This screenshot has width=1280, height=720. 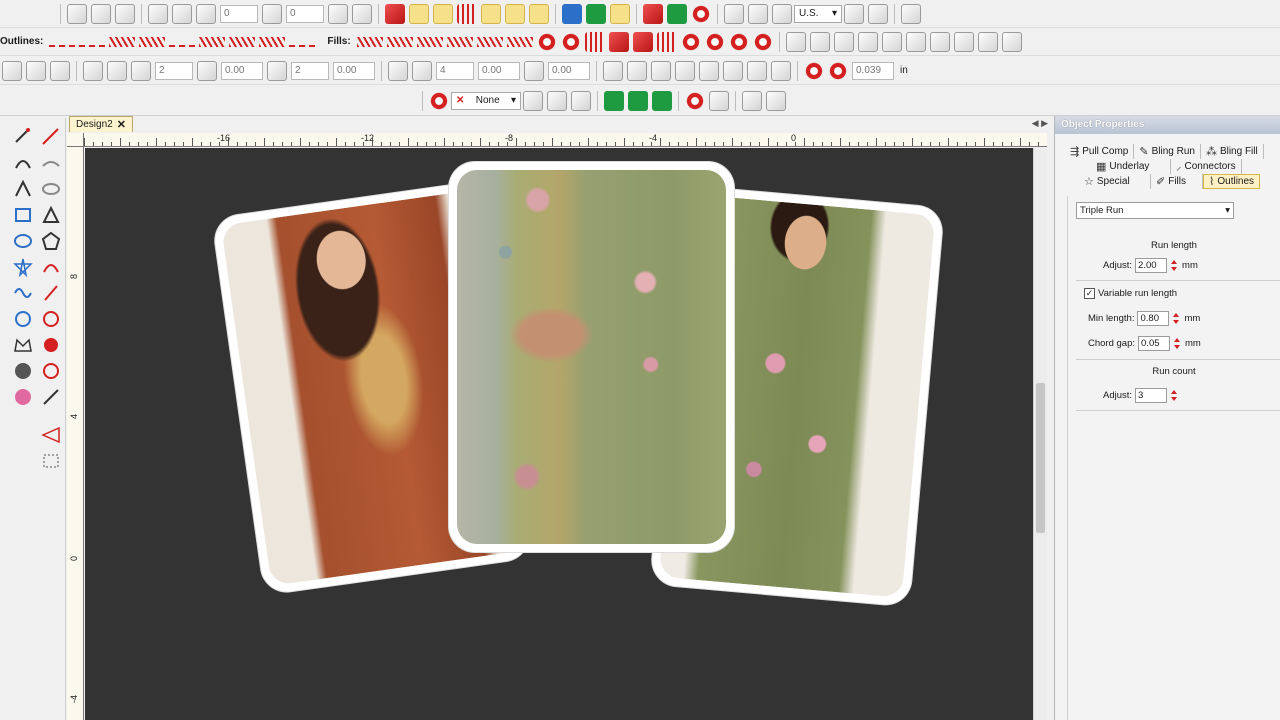 I want to click on pentagon-tool-icon, so click(x=51, y=241).